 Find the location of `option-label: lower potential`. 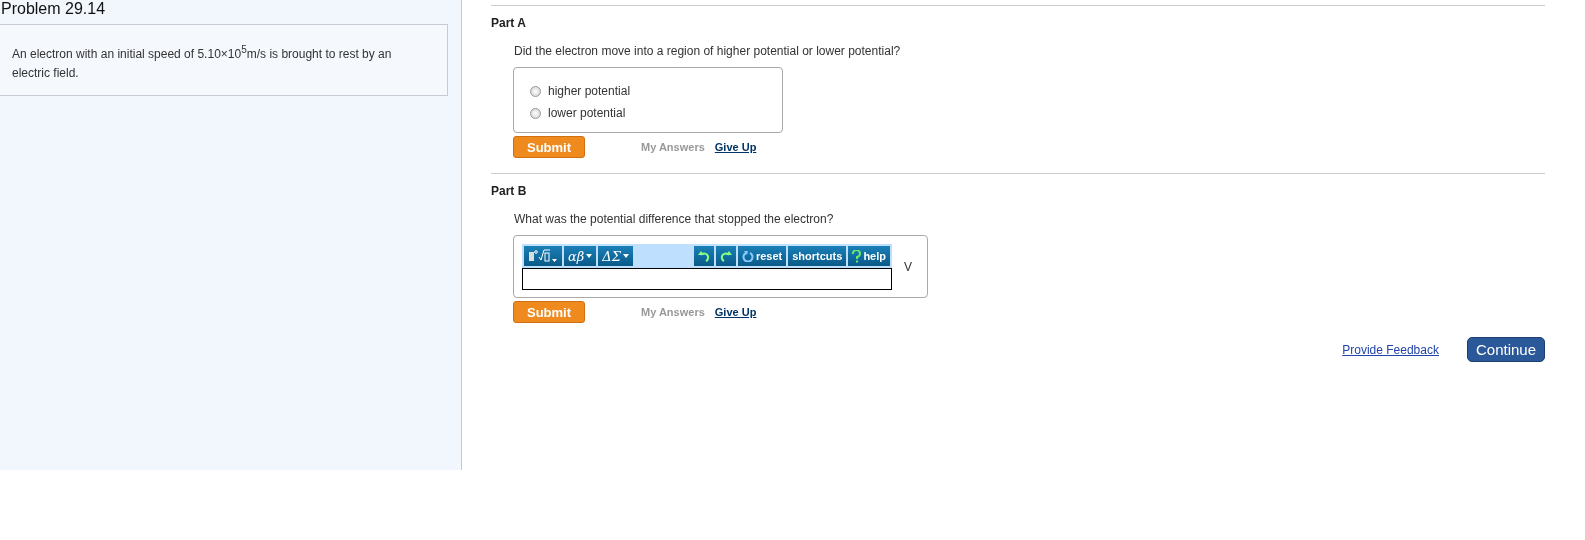

option-label: lower potential is located at coordinates (587, 113).